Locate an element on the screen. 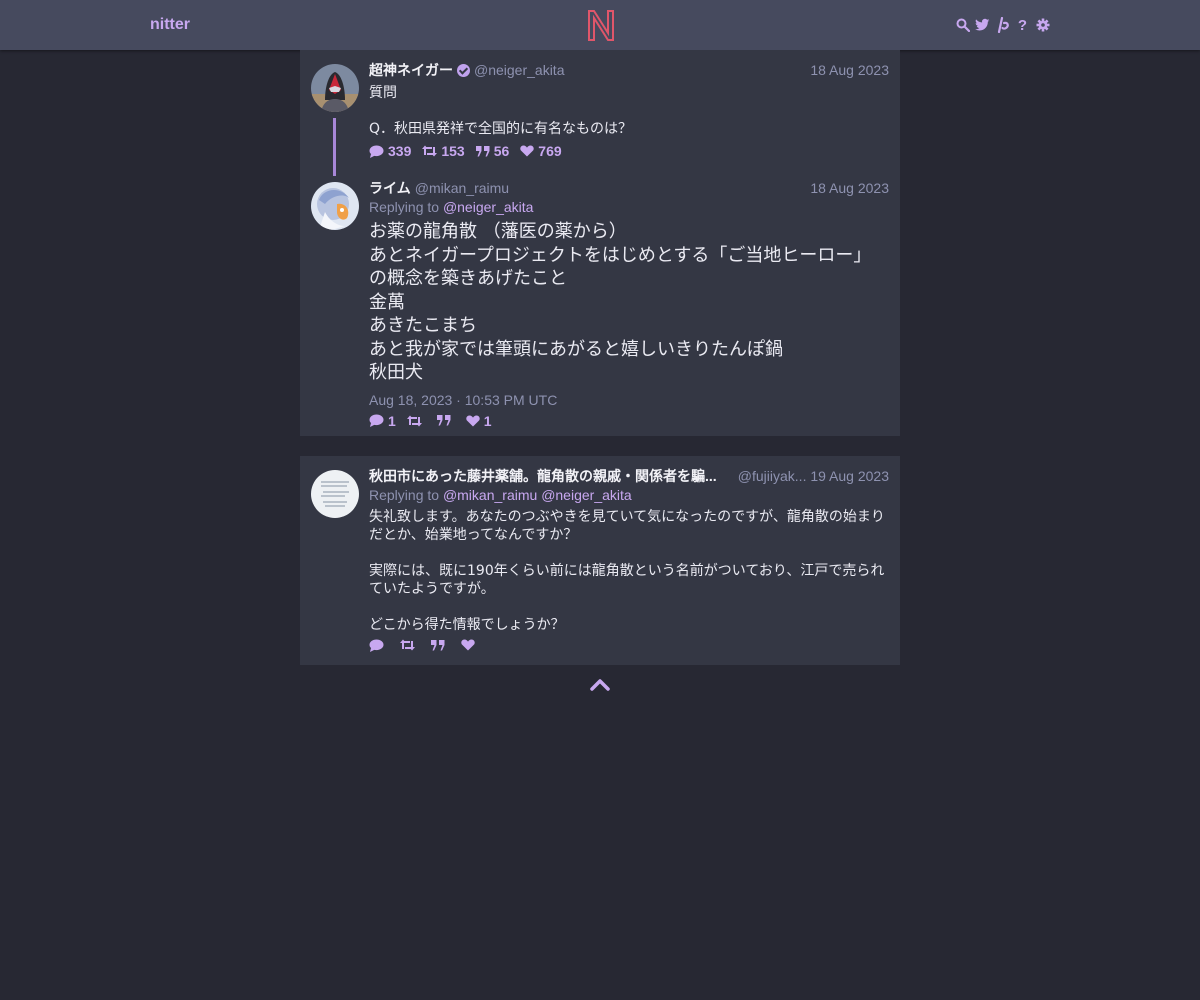 The image size is (1200, 1000). tweet-content: 質問 Q．秋田県発祥で全国的に有名なものは？ is located at coordinates (501, 111).